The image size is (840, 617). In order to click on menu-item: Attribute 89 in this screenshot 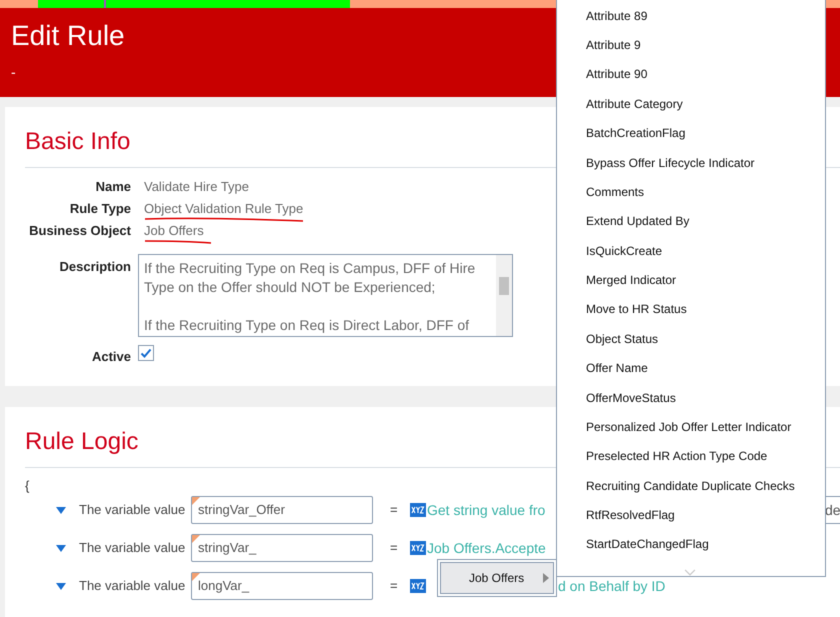, I will do `click(691, 15)`.